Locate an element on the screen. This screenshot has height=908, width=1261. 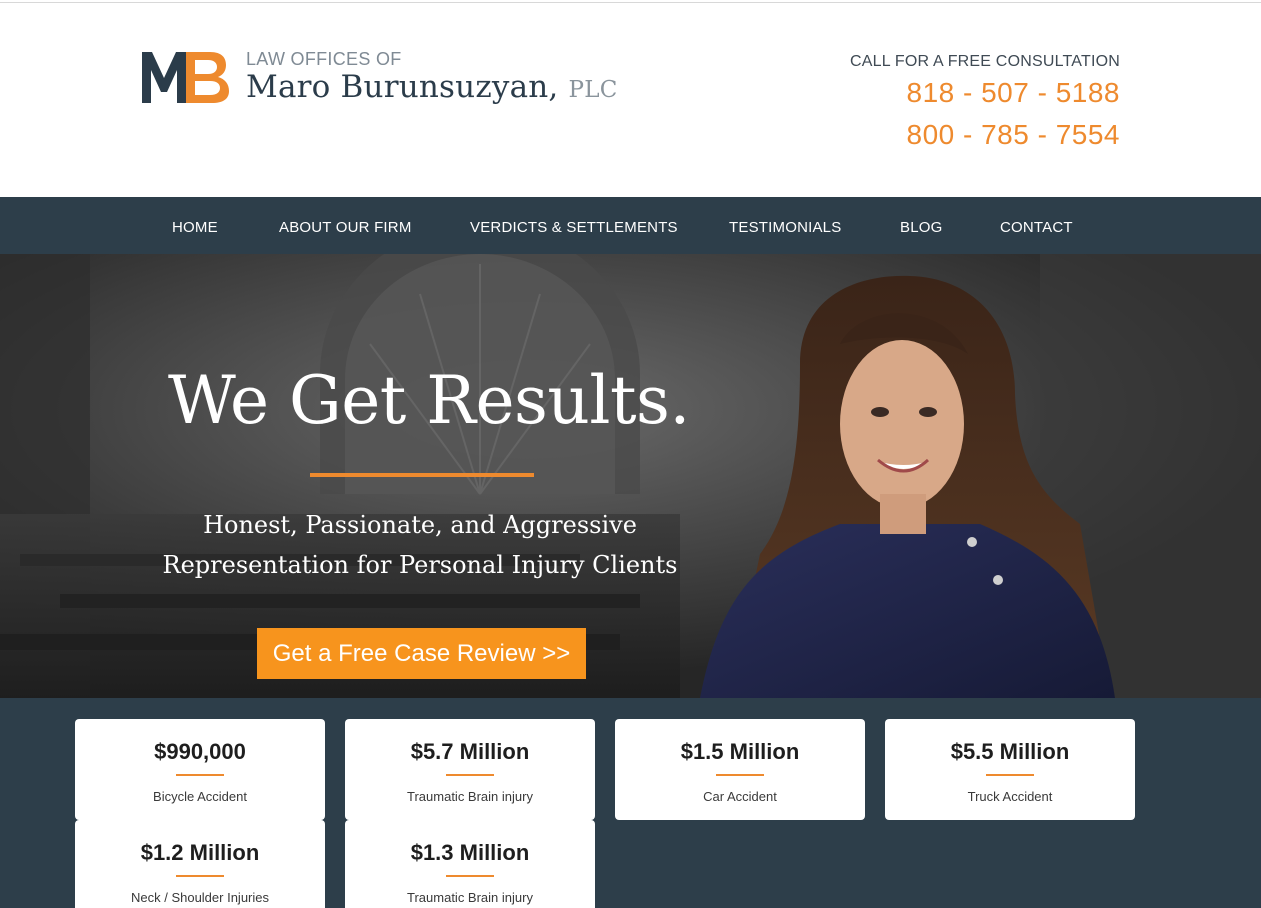
free-case-review-button: Get a Free Case Review >> is located at coordinates (421, 653).